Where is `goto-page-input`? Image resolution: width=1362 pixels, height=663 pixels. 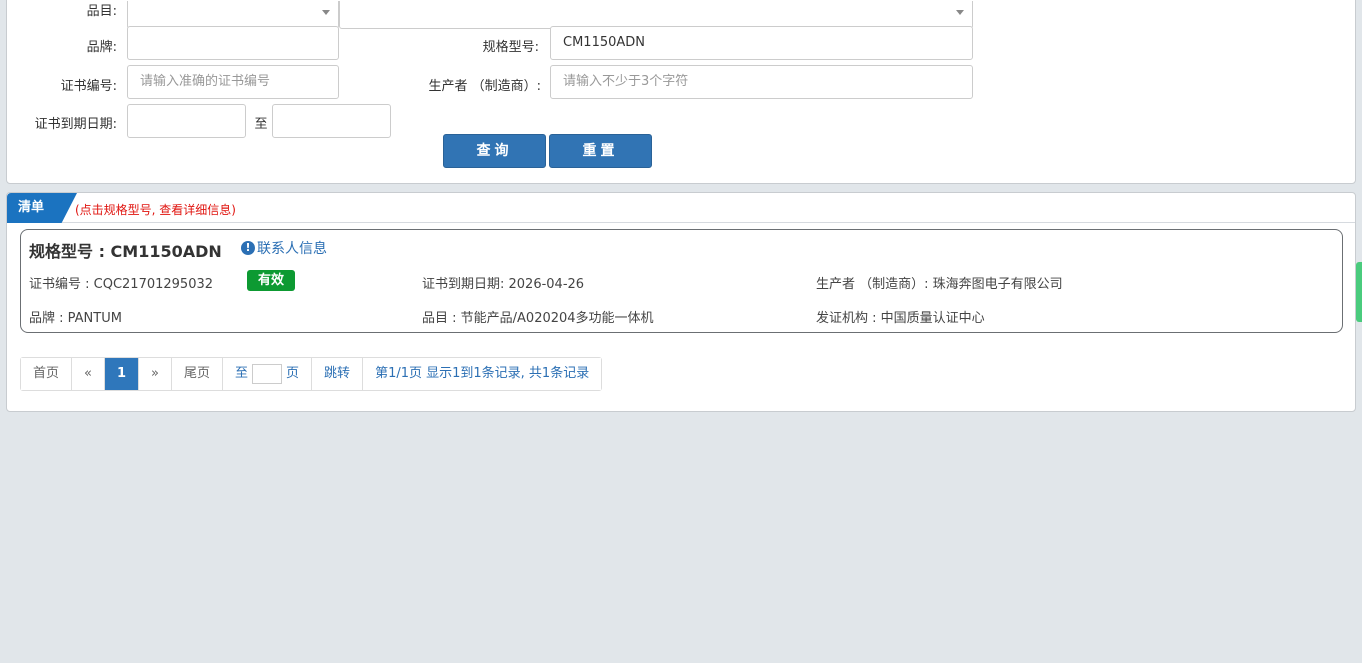
goto-page-input is located at coordinates (267, 374).